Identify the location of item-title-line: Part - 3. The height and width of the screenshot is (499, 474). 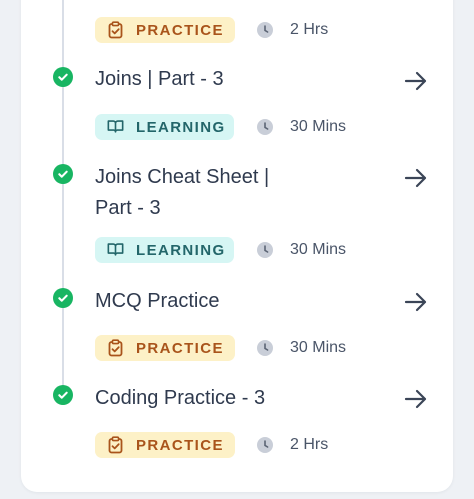
(128, 208).